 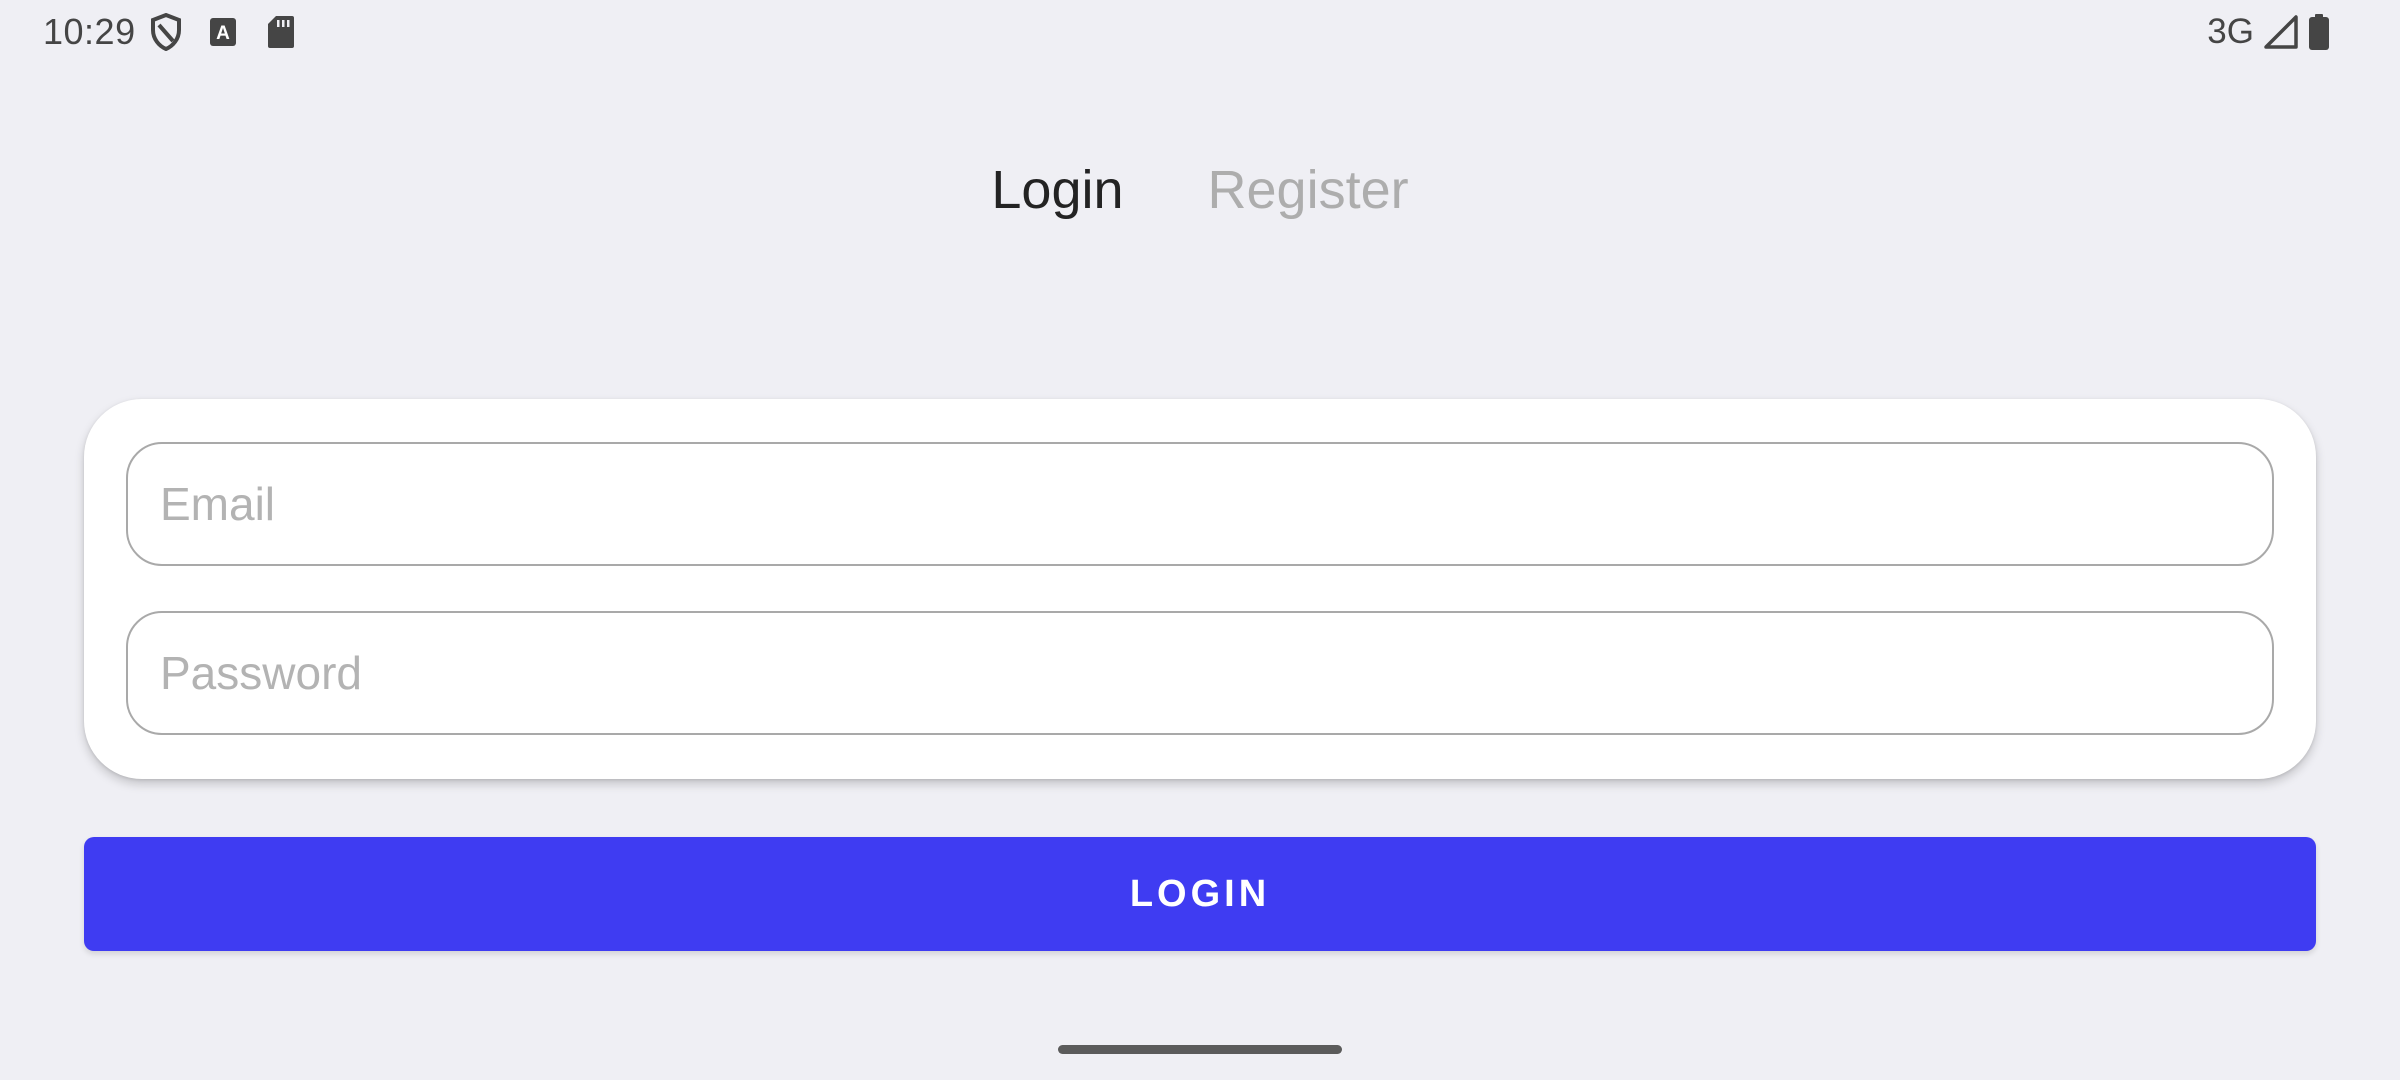 I want to click on status-left: 10:29 A, so click(x=168, y=32).